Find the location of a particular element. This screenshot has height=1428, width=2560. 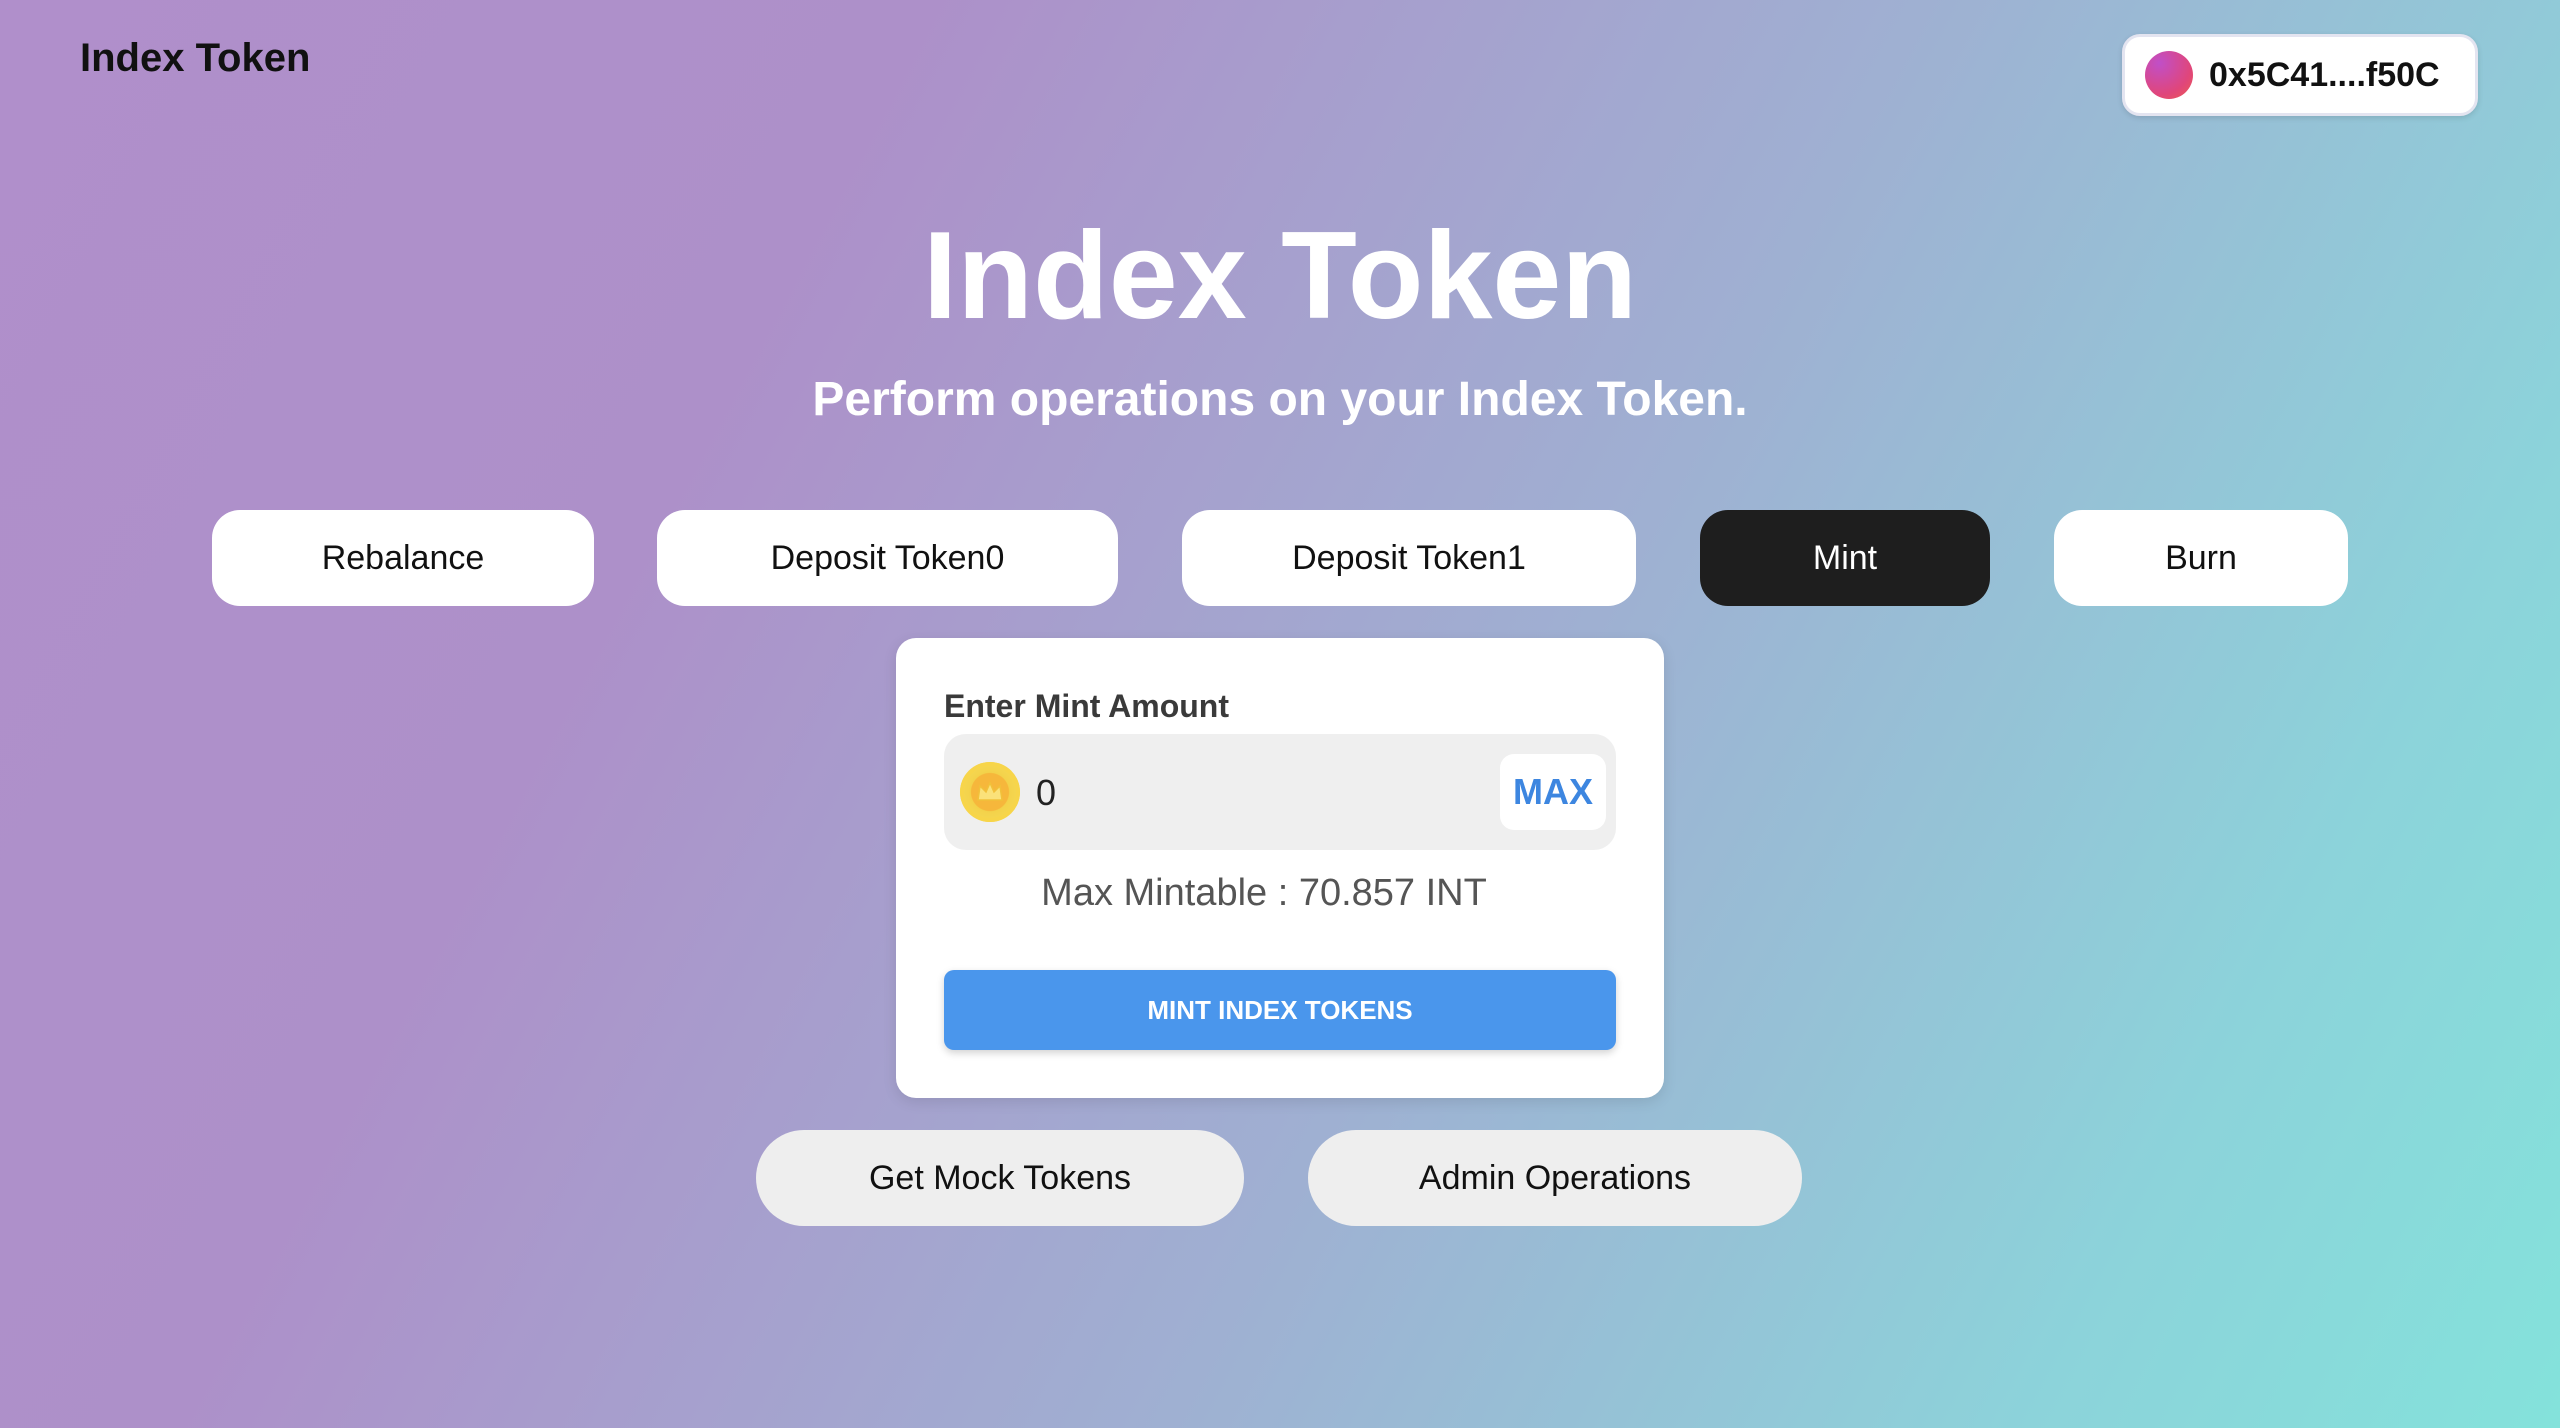

mint-amount-input is located at coordinates (1226, 793).